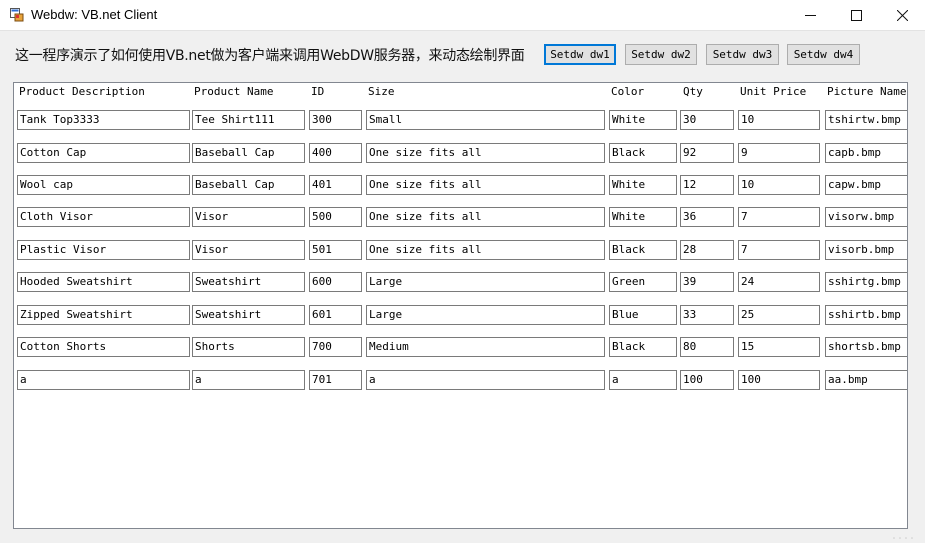  I want to click on setdw-dw4-button: Setdw dw4, so click(823, 54).